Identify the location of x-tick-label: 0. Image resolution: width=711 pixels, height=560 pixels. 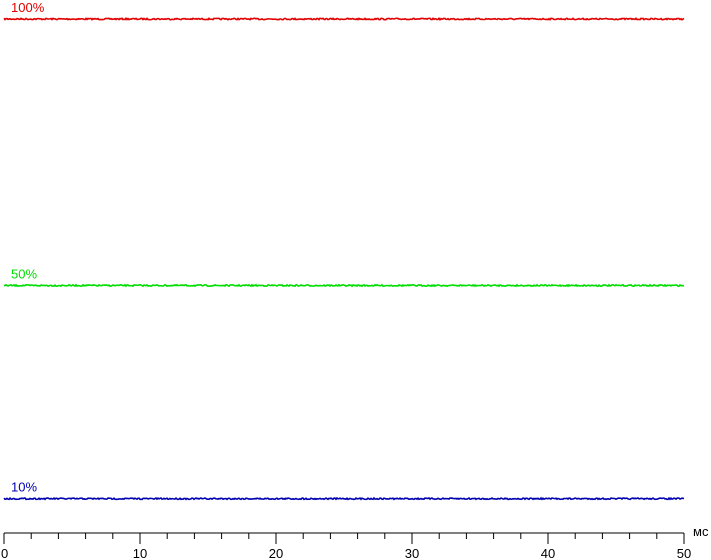
(4, 553).